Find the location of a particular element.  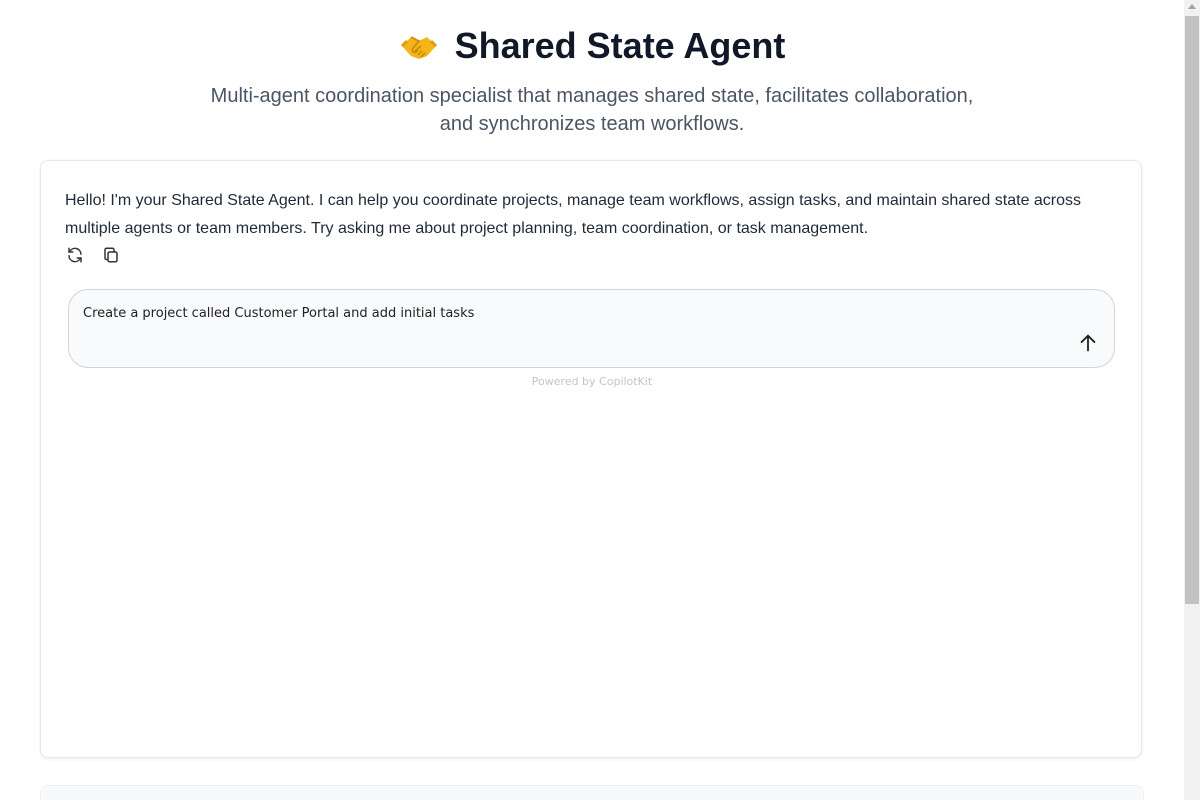

handshake-icon is located at coordinates (419, 46).